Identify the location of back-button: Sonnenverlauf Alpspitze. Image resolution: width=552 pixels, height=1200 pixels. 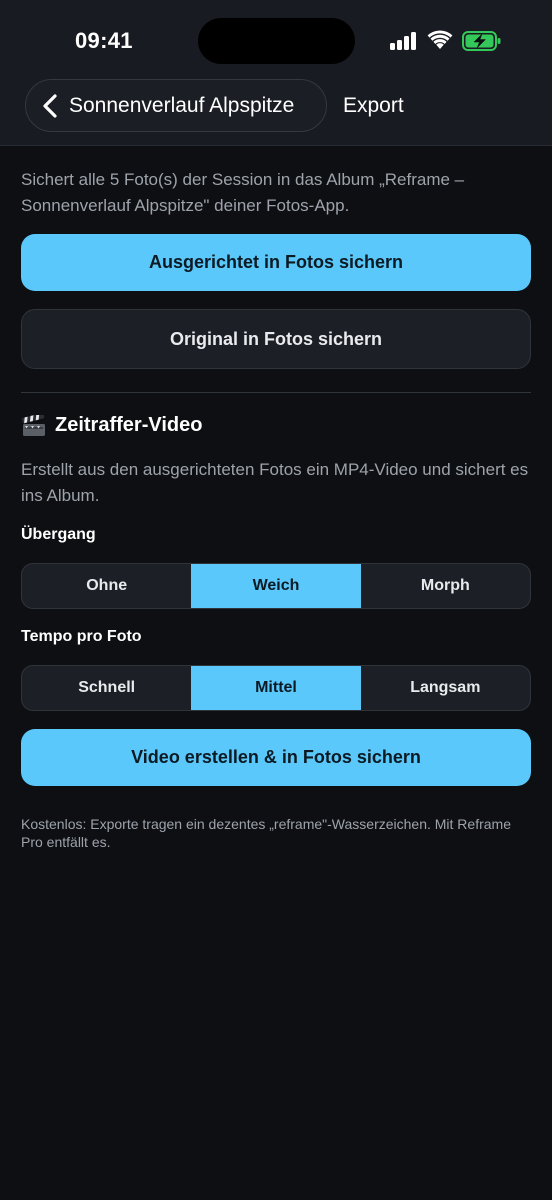
(176, 105).